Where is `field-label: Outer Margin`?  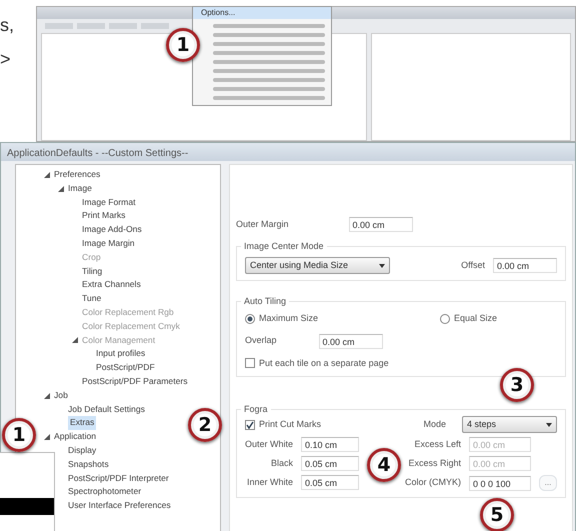 field-label: Outer Margin is located at coordinates (262, 224).